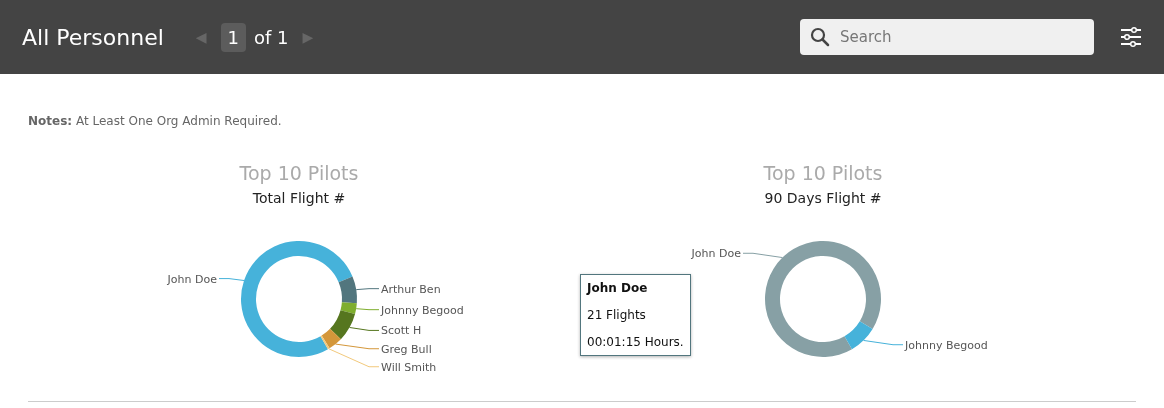 The width and height of the screenshot is (1164, 408). Describe the element at coordinates (1131, 37) in the screenshot. I see `settings-icon` at that location.